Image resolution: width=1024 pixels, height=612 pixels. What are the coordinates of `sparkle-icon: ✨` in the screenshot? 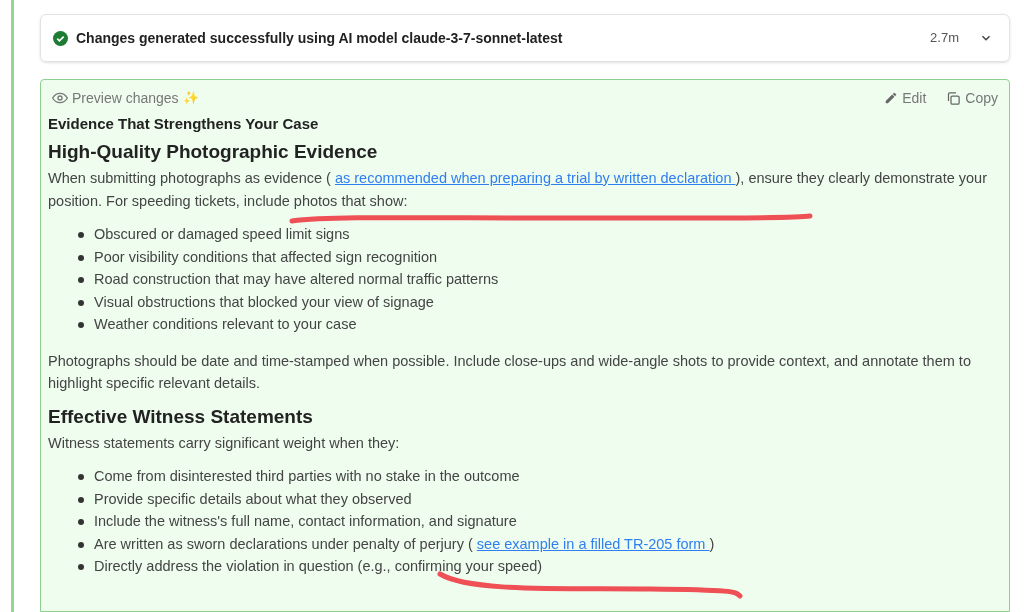 It's located at (190, 98).